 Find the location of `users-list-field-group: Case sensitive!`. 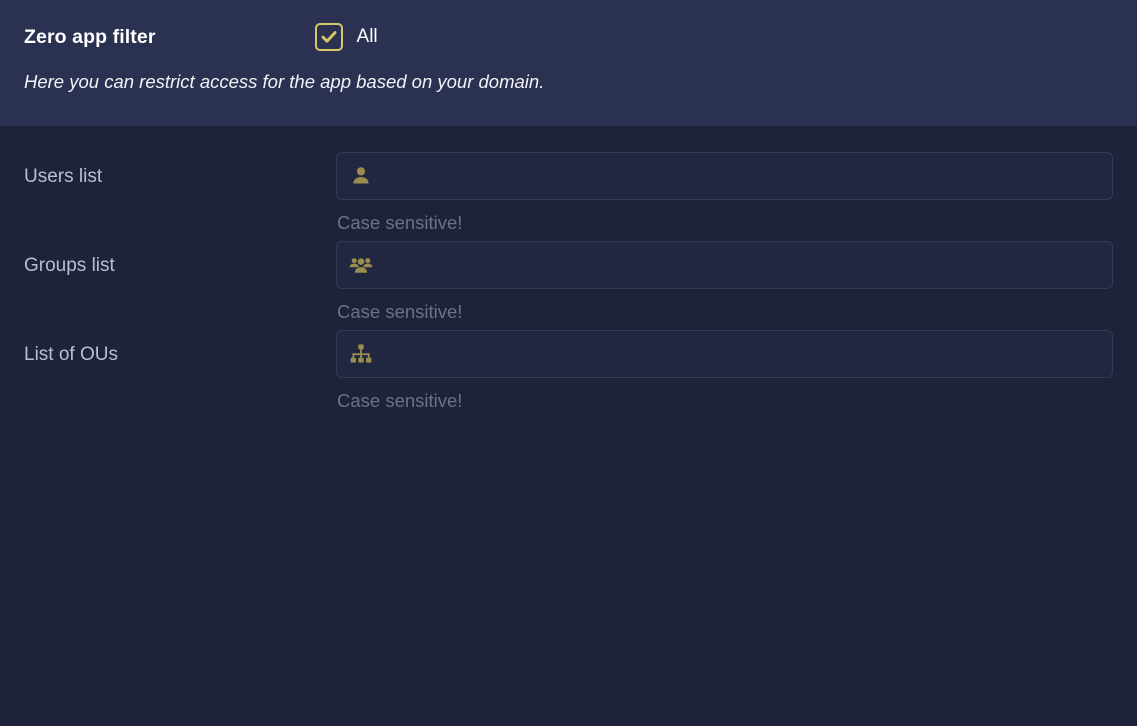

users-list-field-group: Case sensitive! is located at coordinates (724, 193).